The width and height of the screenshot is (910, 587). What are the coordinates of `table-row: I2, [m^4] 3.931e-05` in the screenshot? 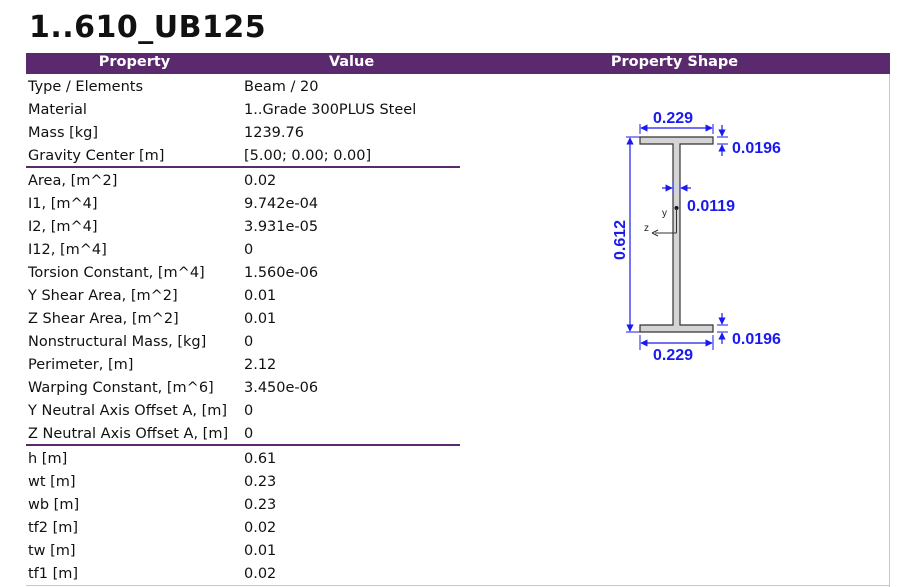 It's located at (243, 227).